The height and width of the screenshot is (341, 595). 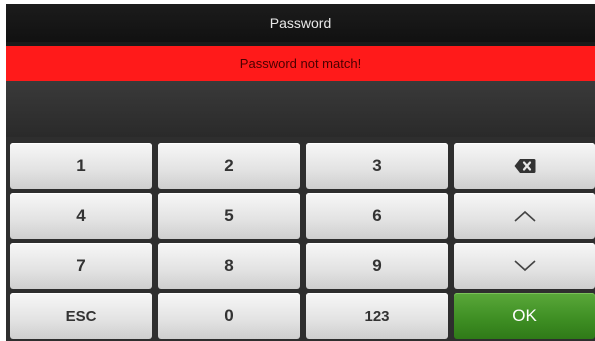 I want to click on key-1-label: 1, so click(x=81, y=165).